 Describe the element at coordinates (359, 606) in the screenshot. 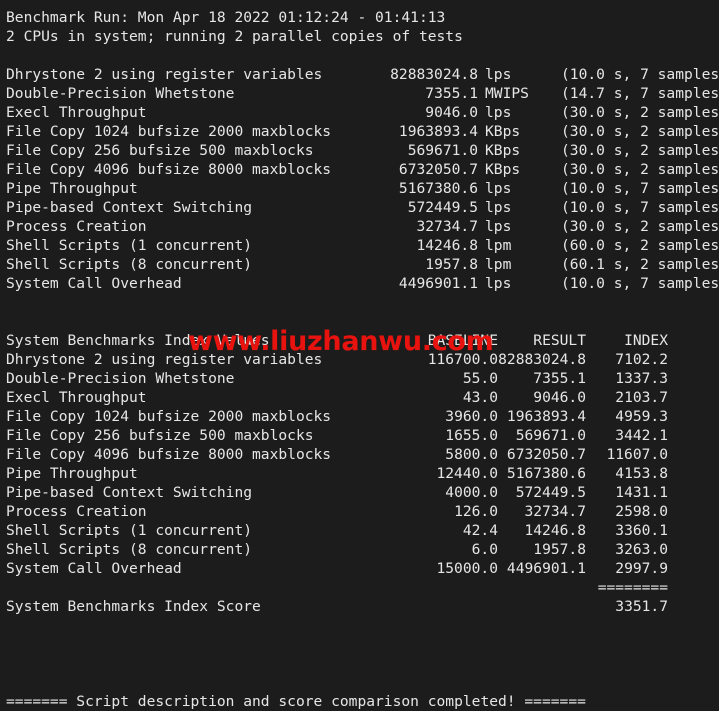

I see `index-score-row: System Benchmarks Index Score 3351.7` at that location.